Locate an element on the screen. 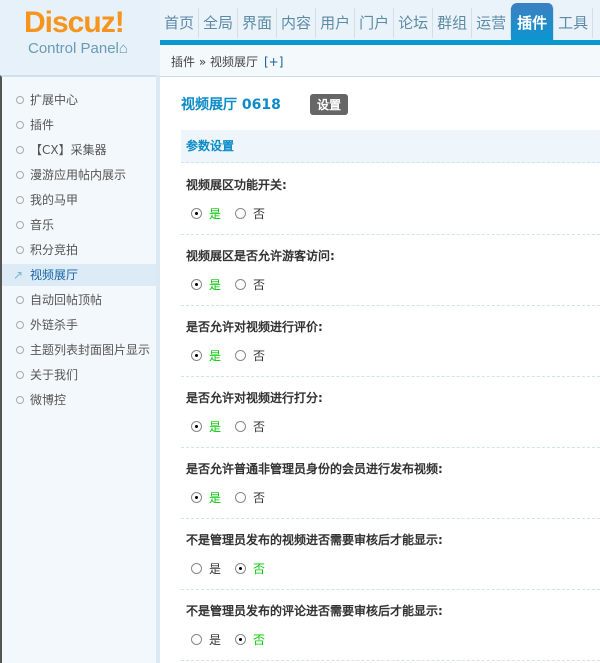  sidebar-item: ↗ 视频展厅 is located at coordinates (79, 275).